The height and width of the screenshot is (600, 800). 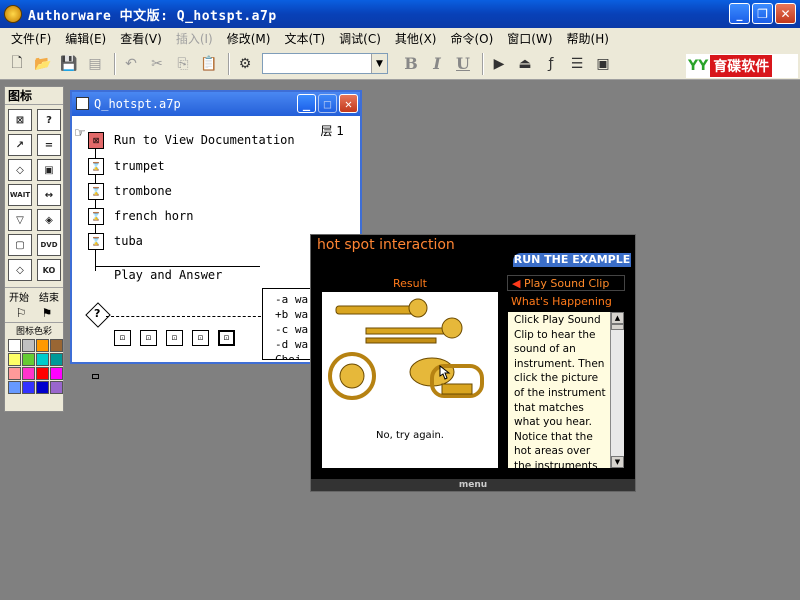 What do you see at coordinates (31, 38) in the screenshot?
I see `menu-file: 文件(F)` at bounding box center [31, 38].